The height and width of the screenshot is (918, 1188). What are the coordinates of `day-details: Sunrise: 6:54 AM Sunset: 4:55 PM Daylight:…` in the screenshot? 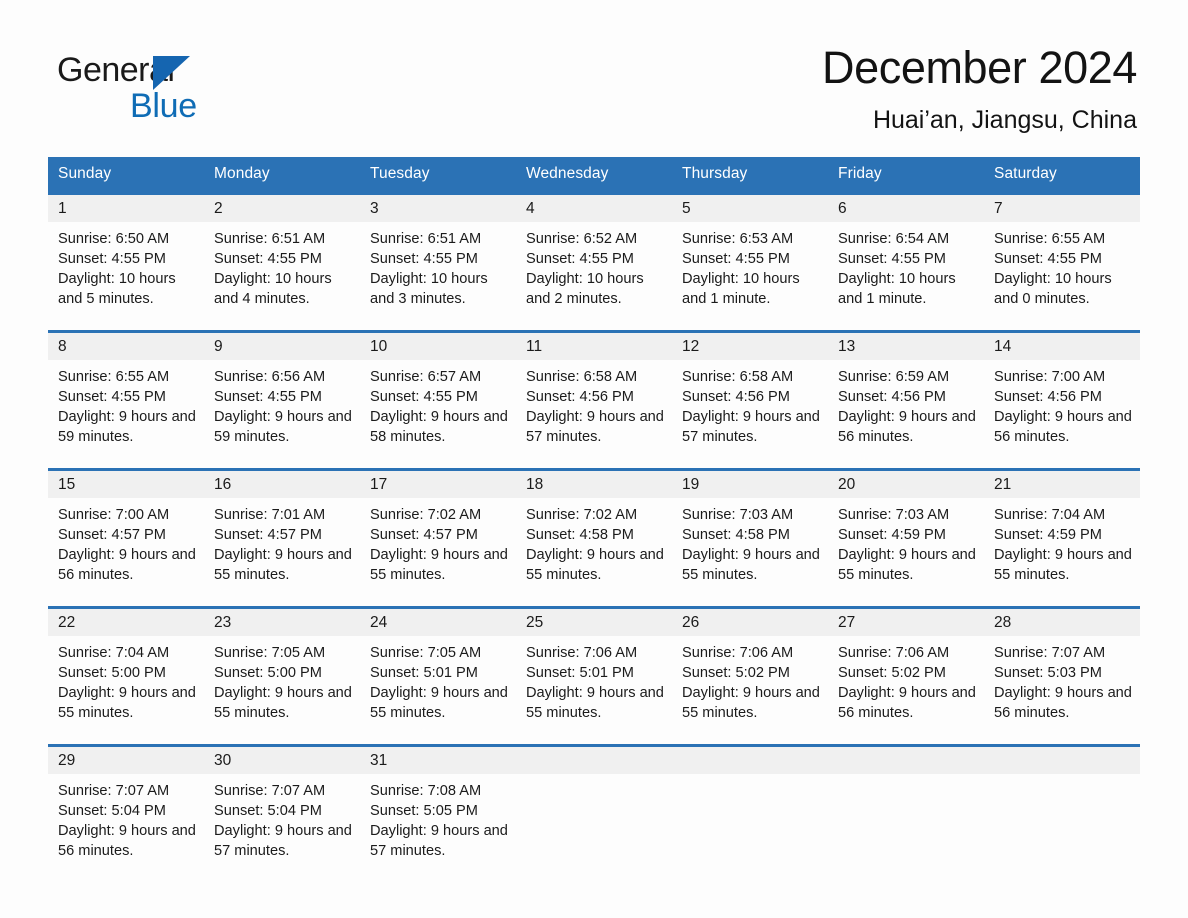 It's located at (906, 269).